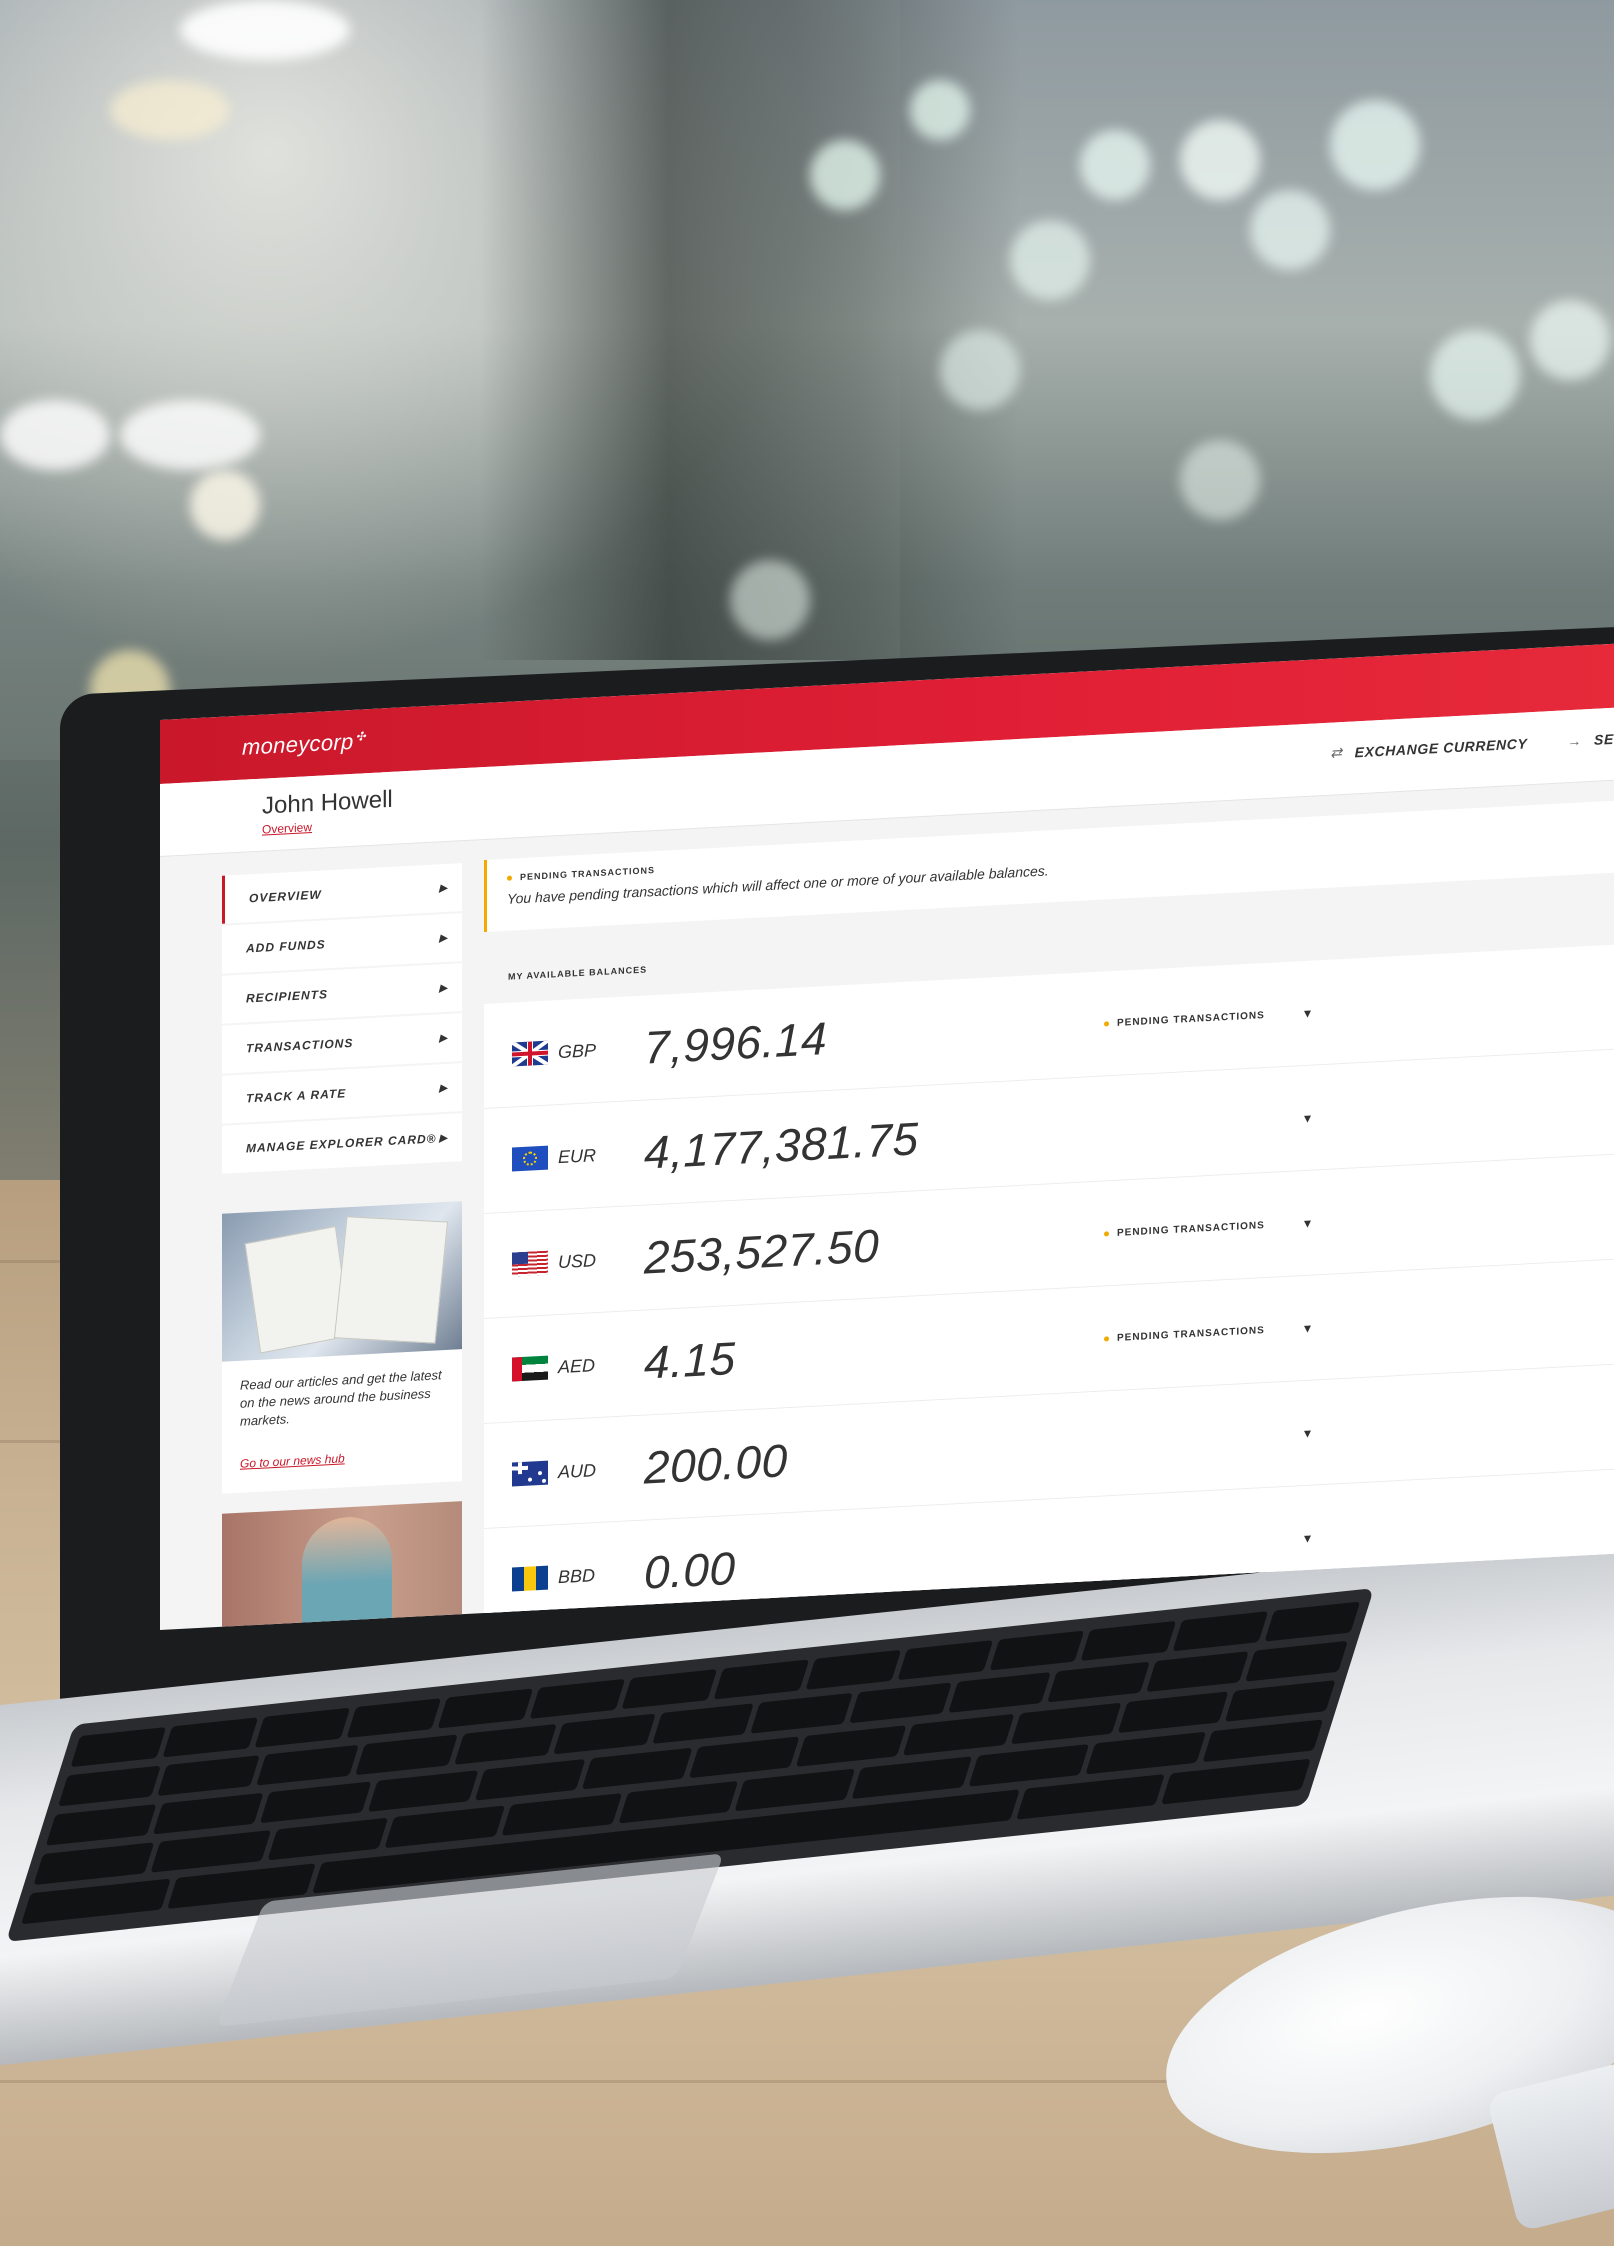 This screenshot has width=1614, height=2246. I want to click on promo-photo-card, so click(342, 1565).